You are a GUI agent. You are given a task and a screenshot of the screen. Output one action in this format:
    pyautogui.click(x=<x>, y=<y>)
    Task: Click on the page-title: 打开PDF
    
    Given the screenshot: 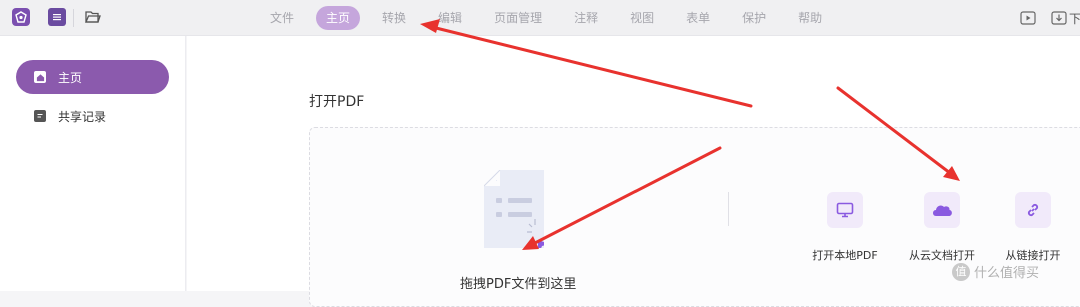 What is the action you would take?
    pyautogui.click(x=337, y=102)
    